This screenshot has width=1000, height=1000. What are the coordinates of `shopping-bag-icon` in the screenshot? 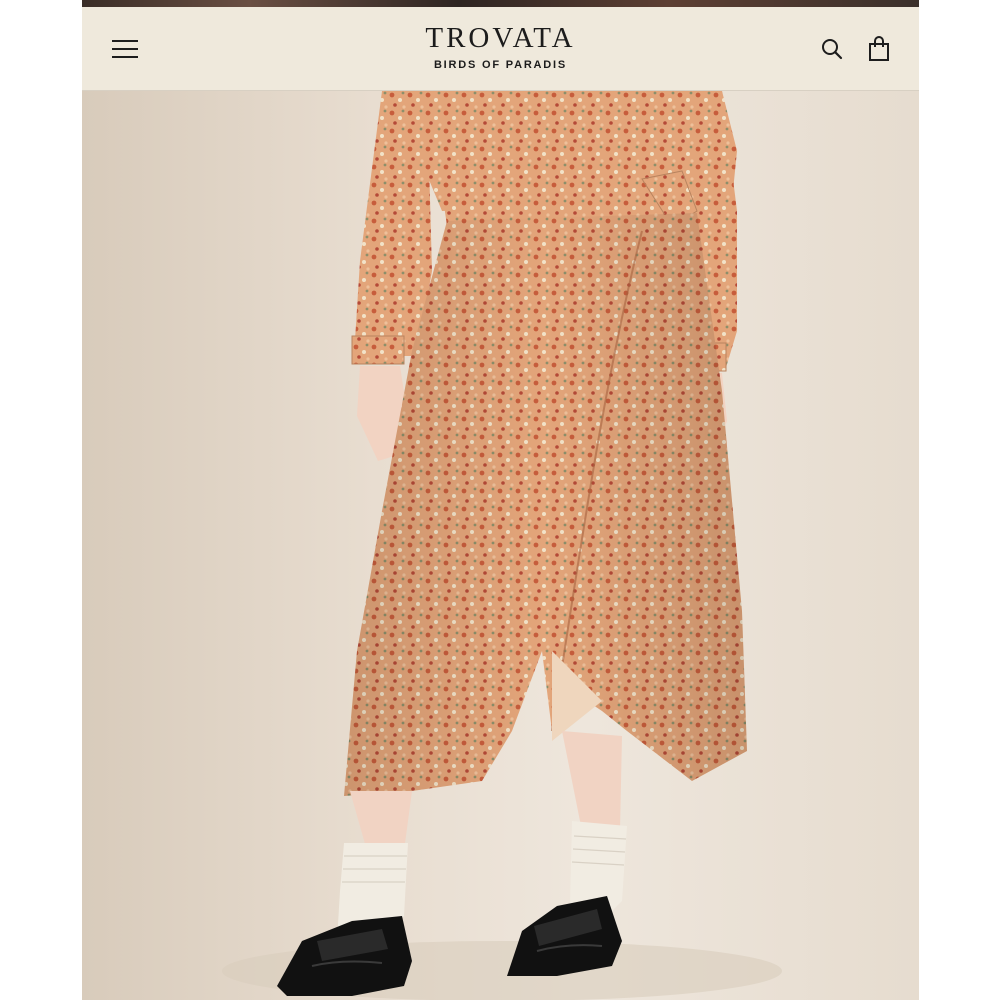 It's located at (879, 49).